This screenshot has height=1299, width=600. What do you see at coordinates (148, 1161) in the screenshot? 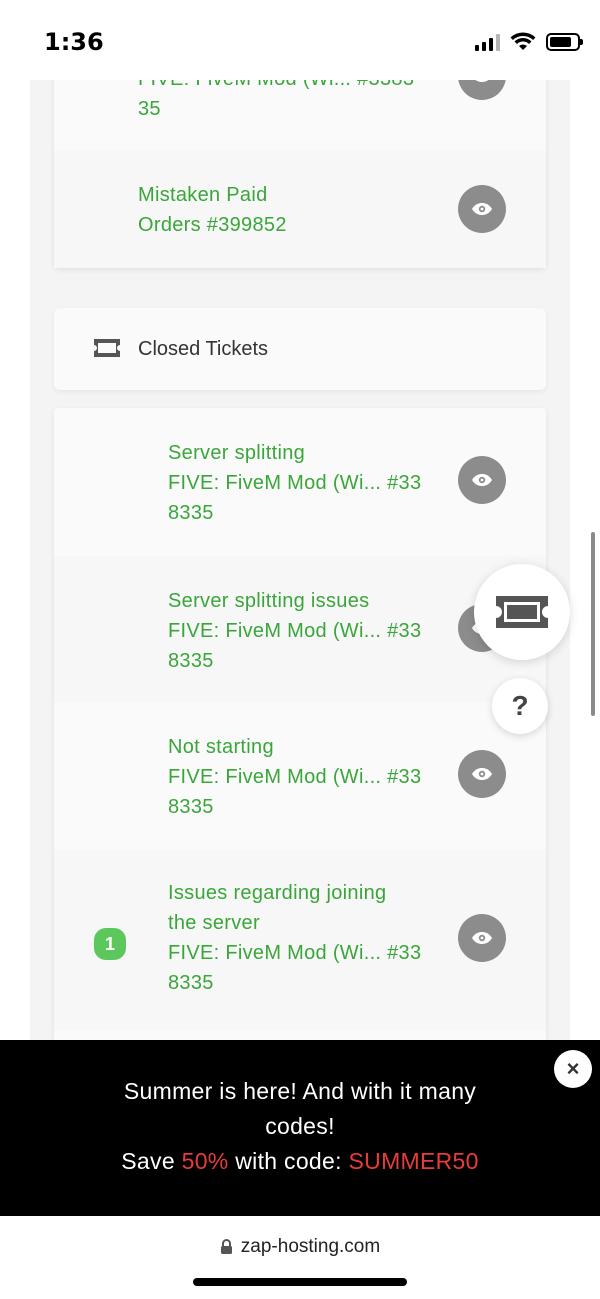
I see `promo-save-prefix: Save` at bounding box center [148, 1161].